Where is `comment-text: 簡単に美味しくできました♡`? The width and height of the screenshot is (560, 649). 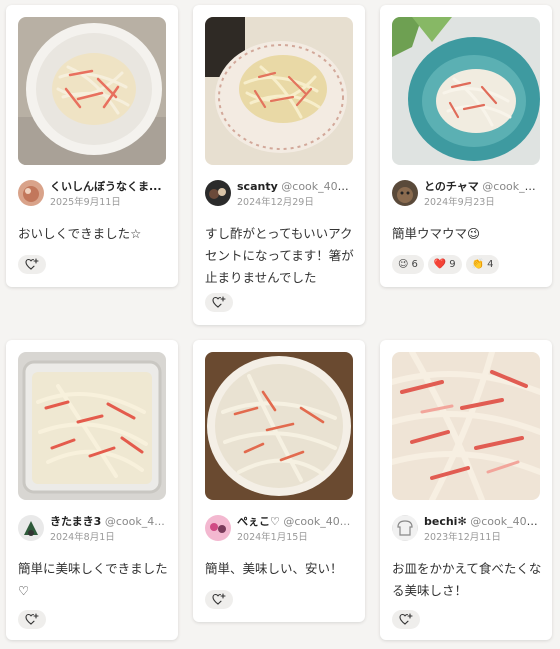
comment-text: 簡単に美味しくできました♡ is located at coordinates (93, 579).